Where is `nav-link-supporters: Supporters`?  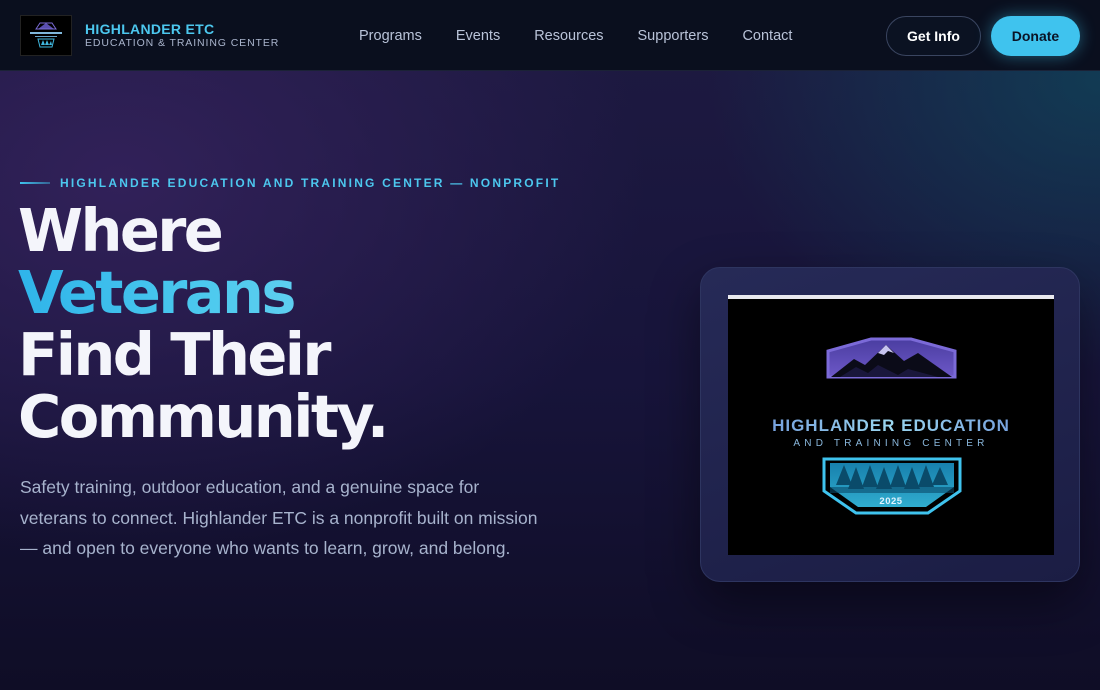 nav-link-supporters: Supporters is located at coordinates (673, 36).